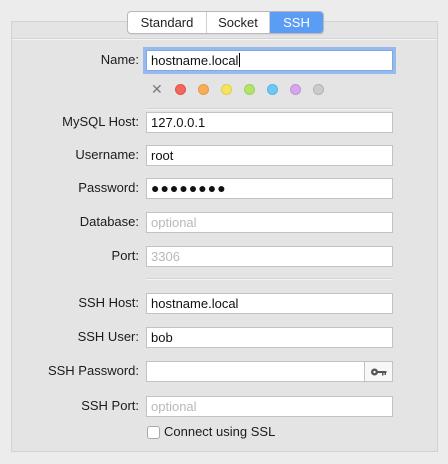  What do you see at coordinates (107, 154) in the screenshot?
I see `username-label: Username:` at bounding box center [107, 154].